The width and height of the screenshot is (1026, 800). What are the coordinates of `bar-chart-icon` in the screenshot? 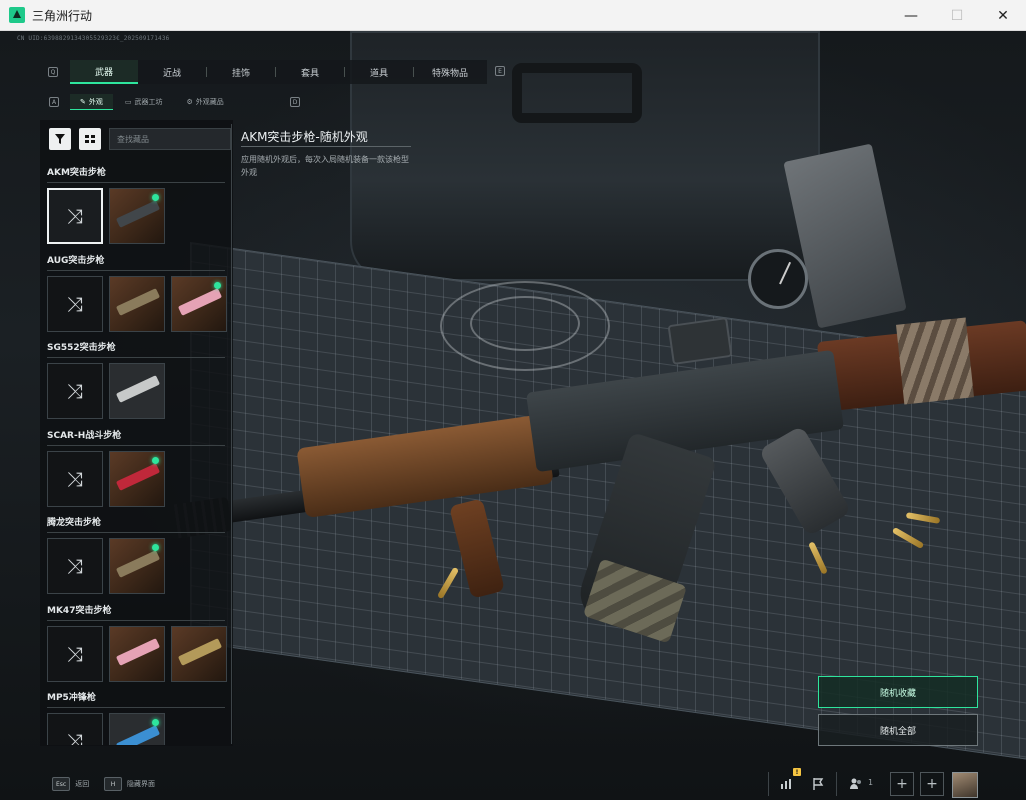 It's located at (786, 784).